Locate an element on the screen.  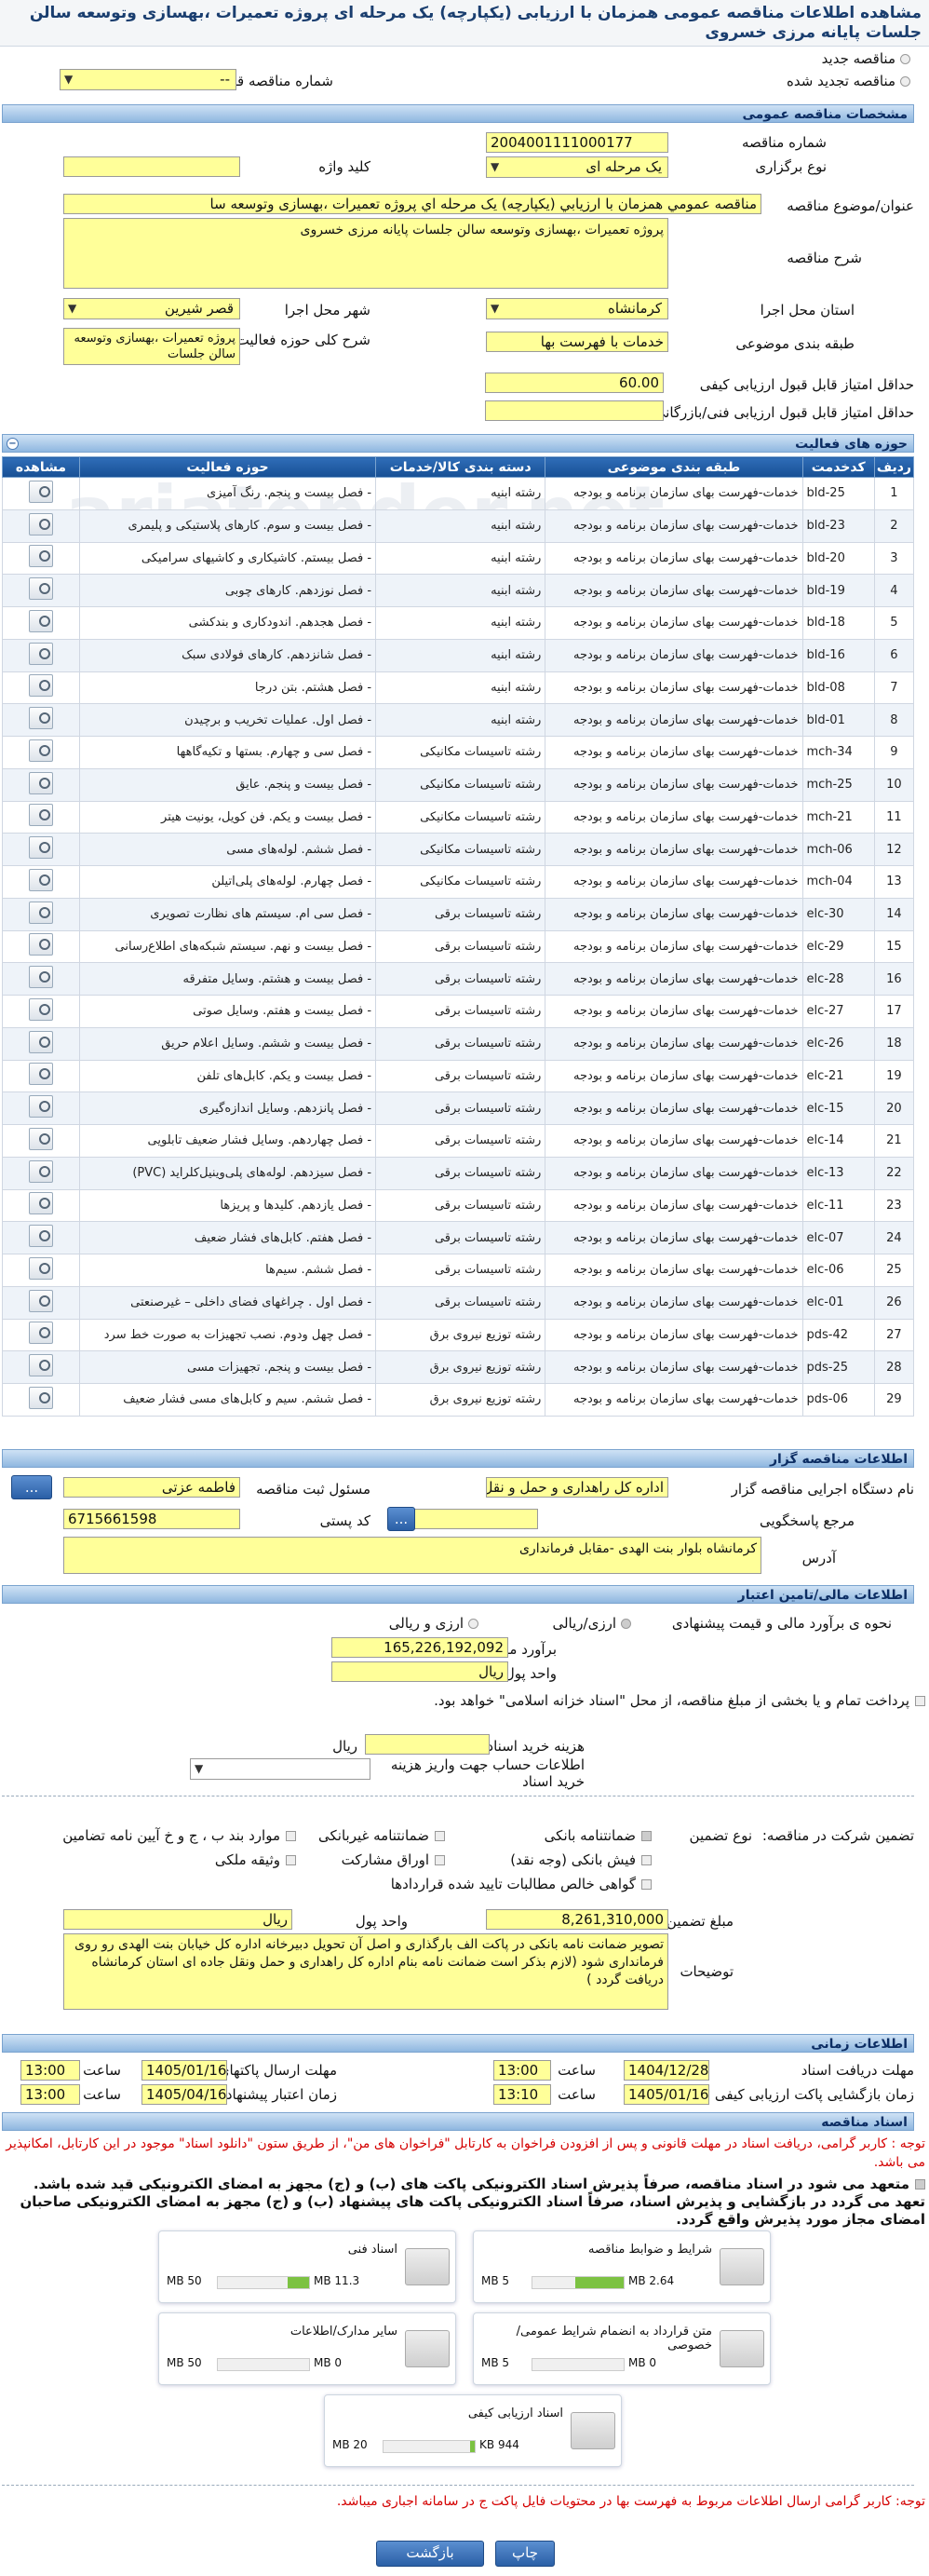
responsible-field: فاطمه عزتی is located at coordinates (151, 1487).